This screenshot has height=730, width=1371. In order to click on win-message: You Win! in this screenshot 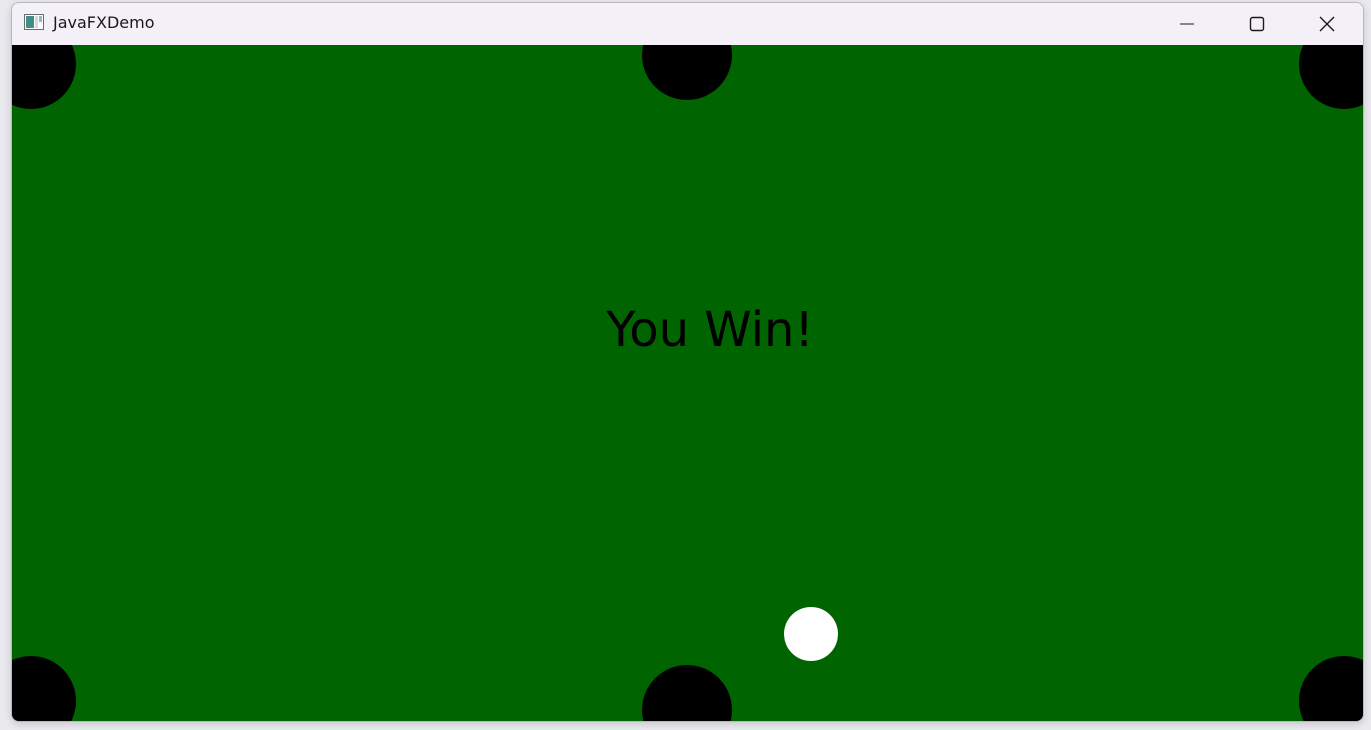, I will do `click(710, 330)`.